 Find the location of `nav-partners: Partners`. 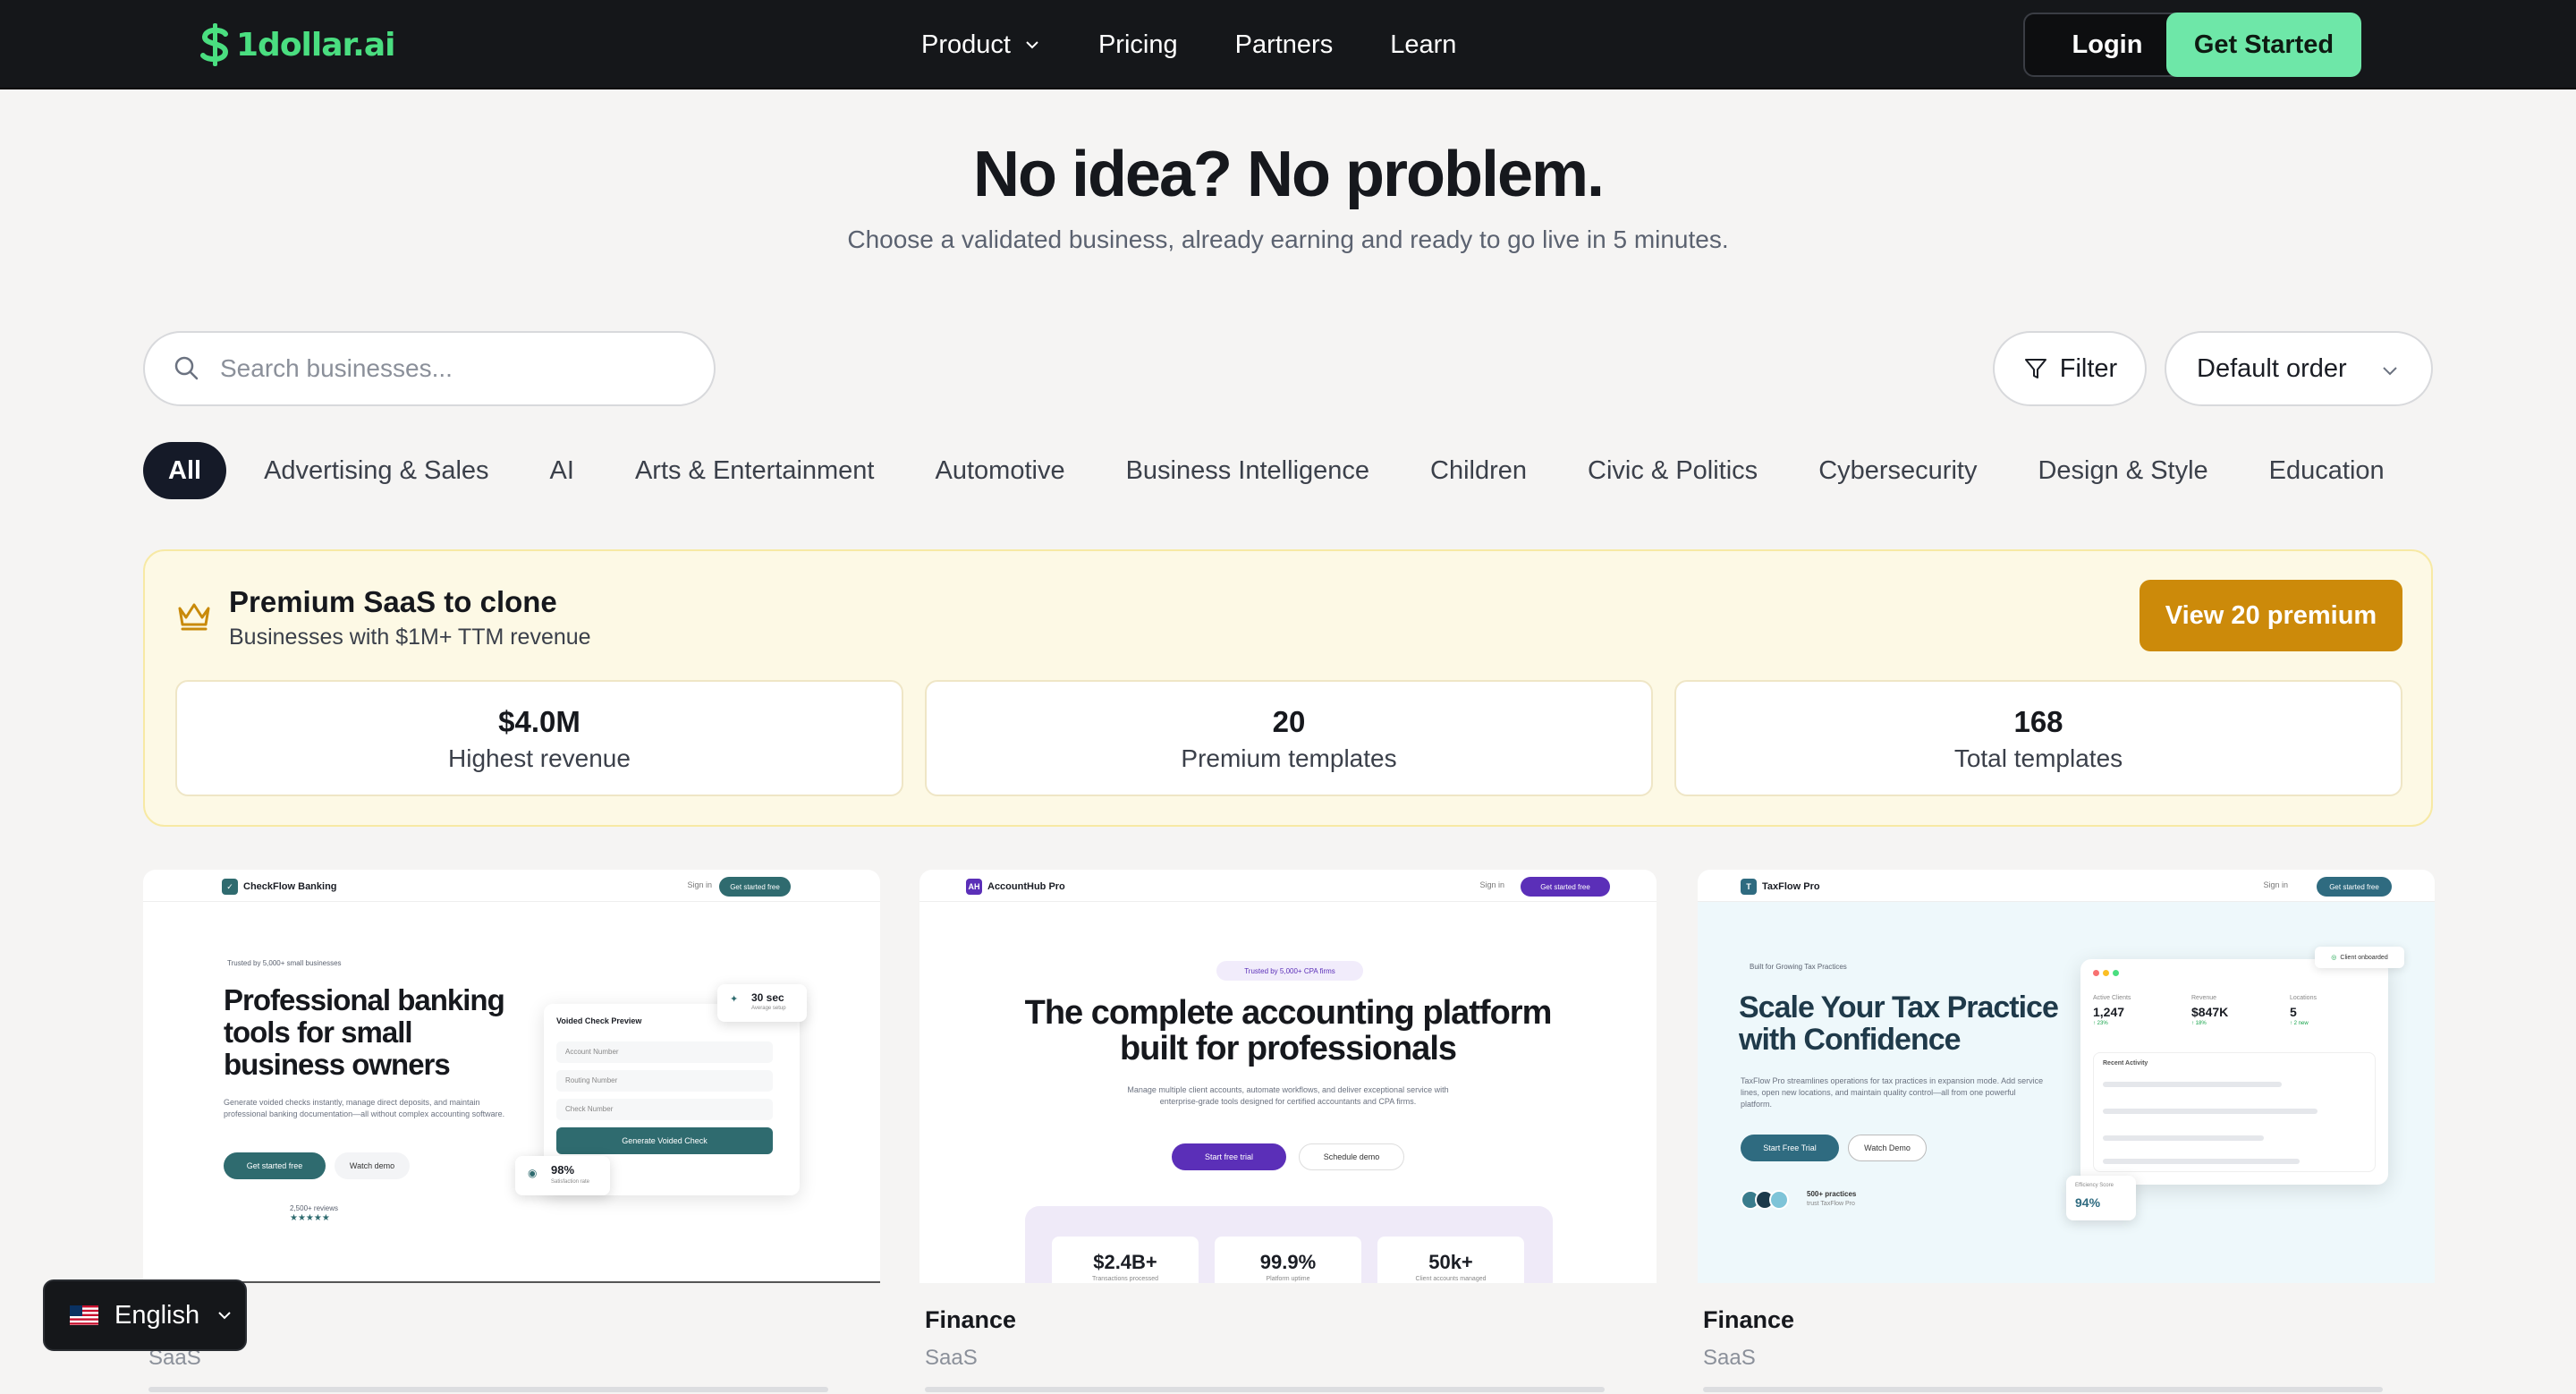

nav-partners: Partners is located at coordinates (1284, 45).